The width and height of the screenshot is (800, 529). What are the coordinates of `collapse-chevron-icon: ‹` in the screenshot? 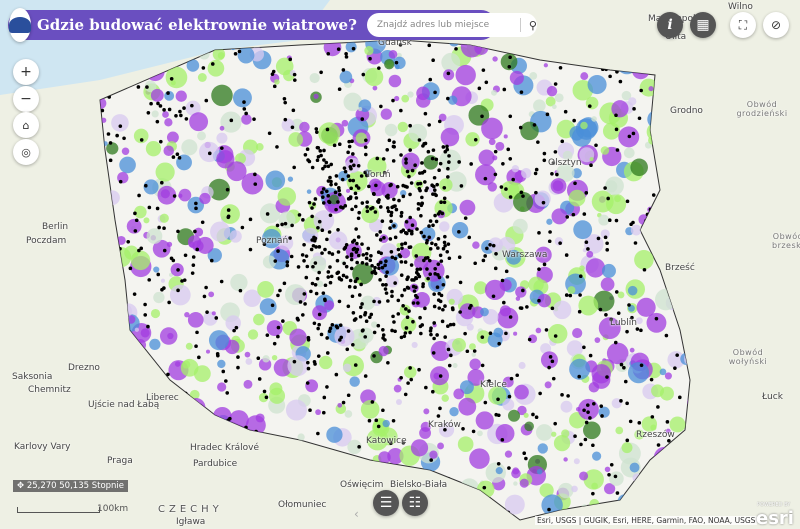 It's located at (356, 514).